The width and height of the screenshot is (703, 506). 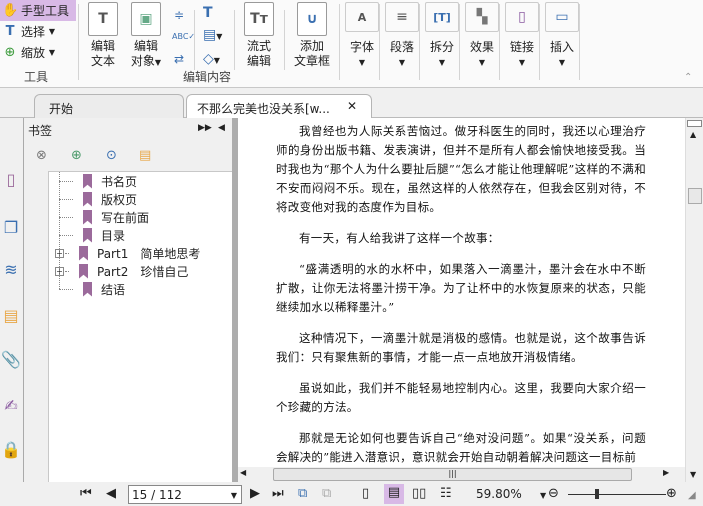 What do you see at coordinates (419, 493) in the screenshot?
I see `facing-pages-icon: ▯▯` at bounding box center [419, 493].